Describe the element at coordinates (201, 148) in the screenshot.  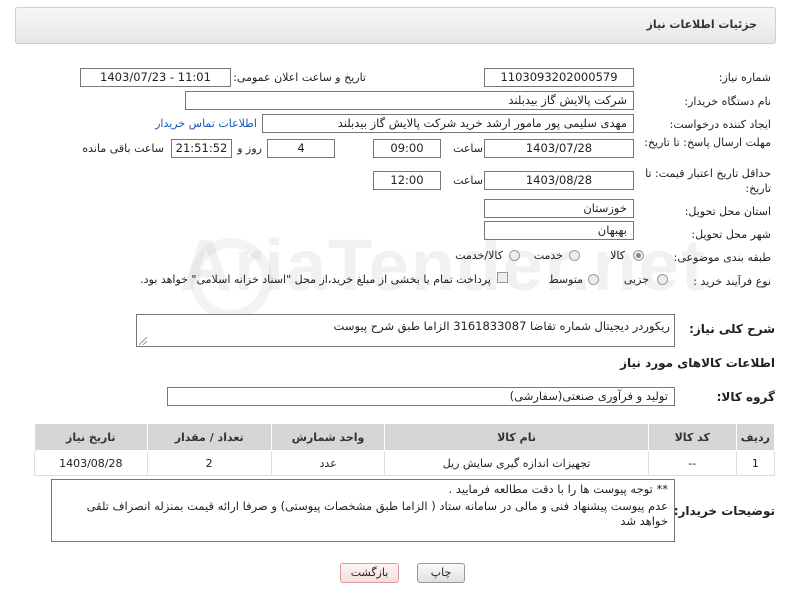
I see `remaining-time-field: 21:51:52` at that location.